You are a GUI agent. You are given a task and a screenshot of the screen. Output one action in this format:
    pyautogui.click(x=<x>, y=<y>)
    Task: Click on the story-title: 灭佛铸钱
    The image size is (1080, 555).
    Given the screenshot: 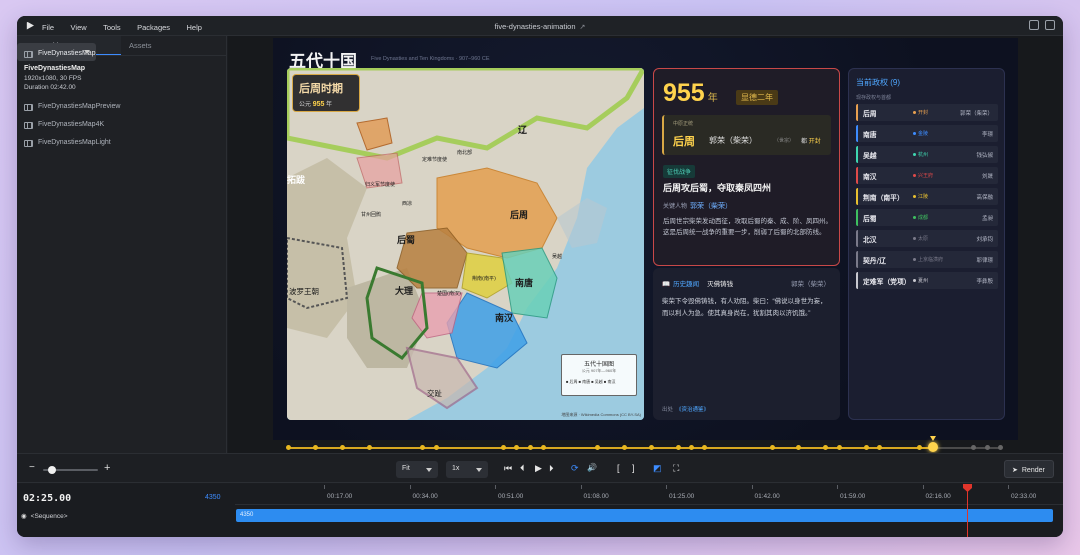 What is the action you would take?
    pyautogui.click(x=720, y=284)
    